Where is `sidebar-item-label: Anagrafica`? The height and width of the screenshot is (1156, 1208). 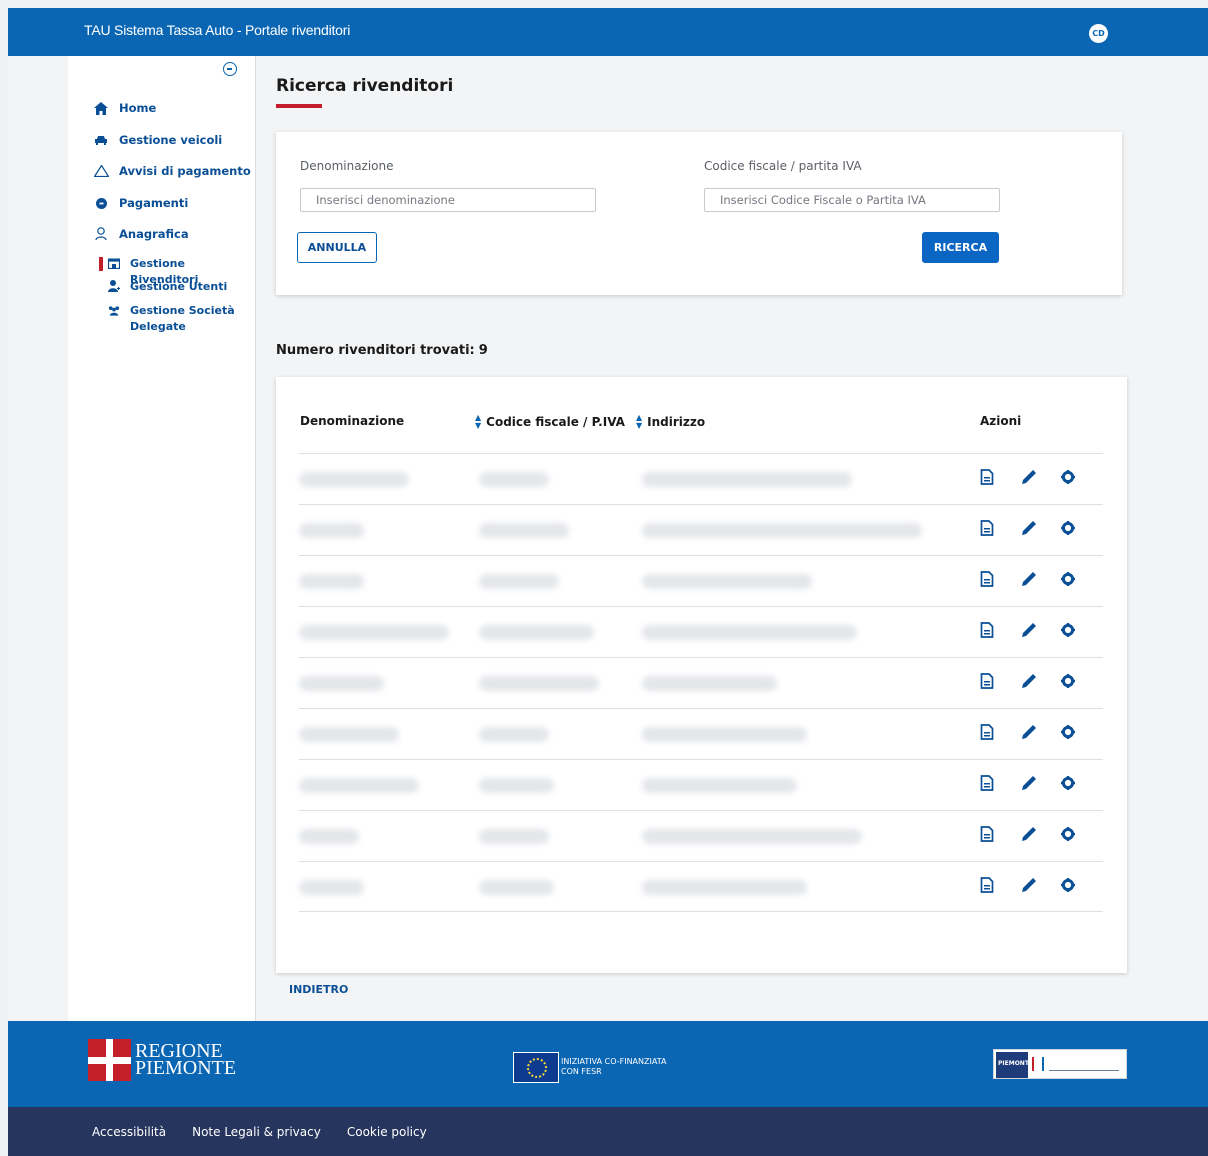
sidebar-item-label: Anagrafica is located at coordinates (154, 234).